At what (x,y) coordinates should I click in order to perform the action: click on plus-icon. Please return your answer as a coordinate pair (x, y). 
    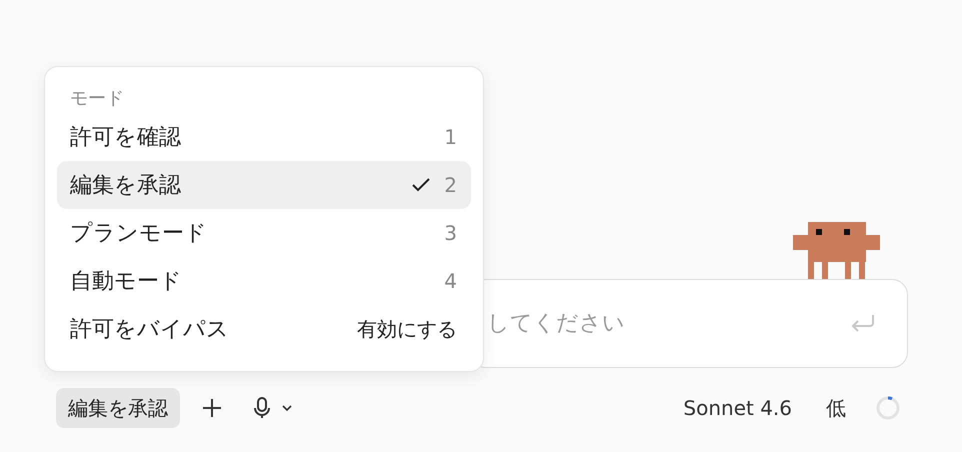
    Looking at the image, I should click on (212, 408).